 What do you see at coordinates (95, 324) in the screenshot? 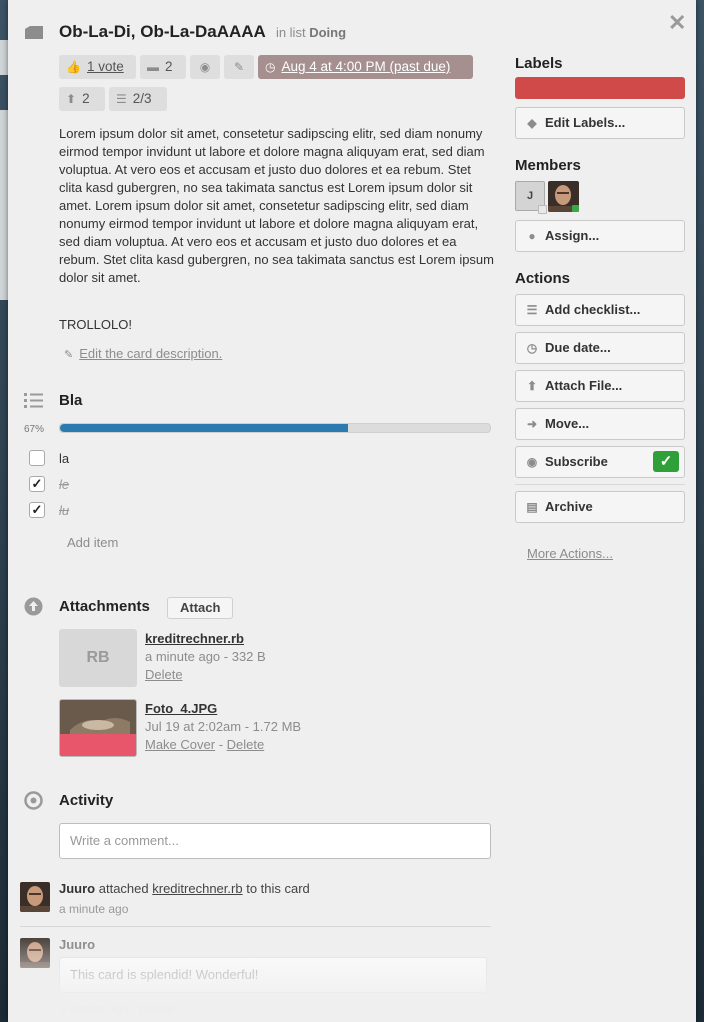
I see `card-description-extra: TROLLOLO!` at bounding box center [95, 324].